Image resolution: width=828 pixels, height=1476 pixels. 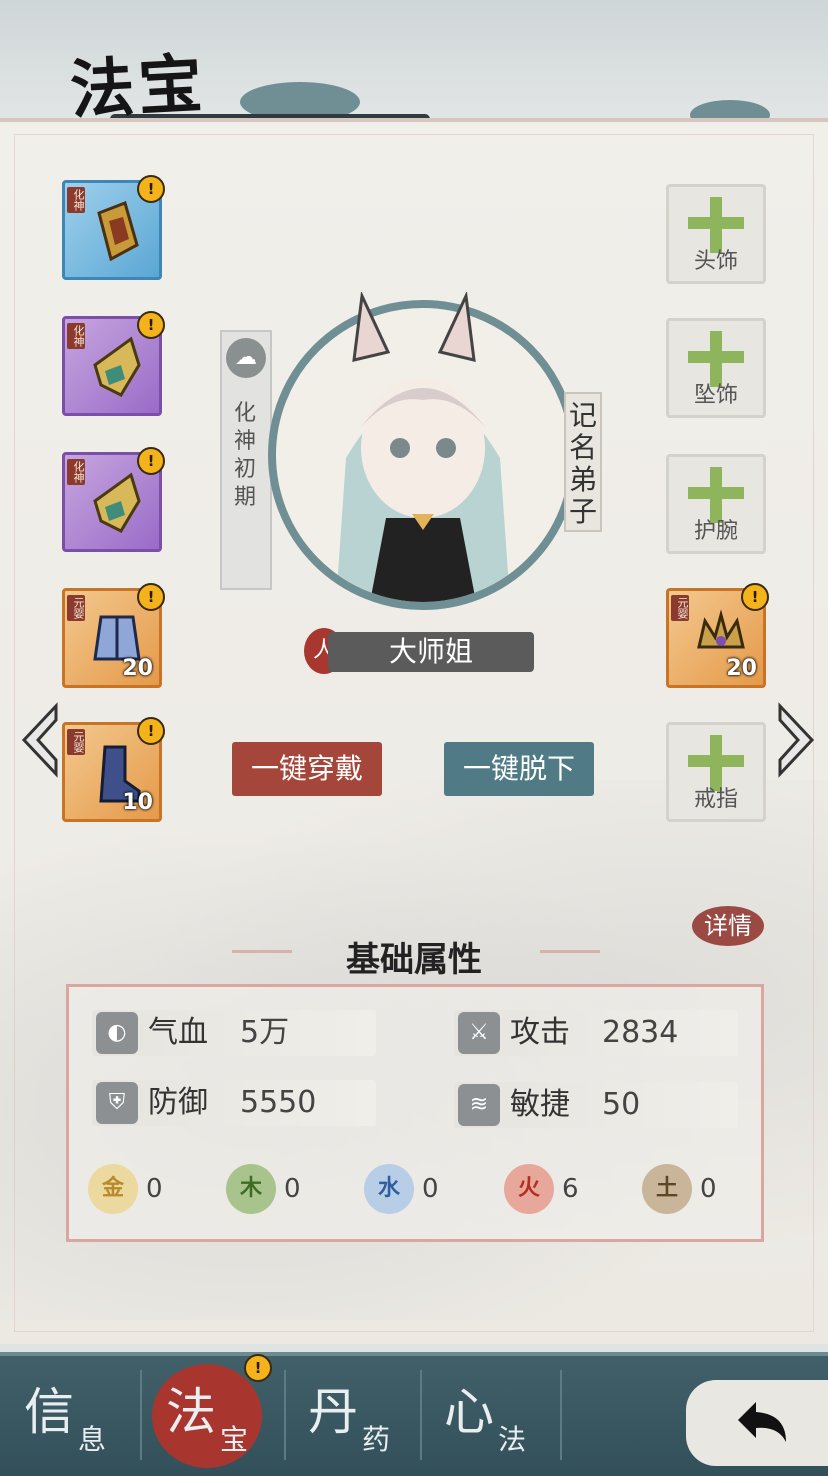 What do you see at coordinates (715, 261) in the screenshot?
I see `slot-label: 头饰` at bounding box center [715, 261].